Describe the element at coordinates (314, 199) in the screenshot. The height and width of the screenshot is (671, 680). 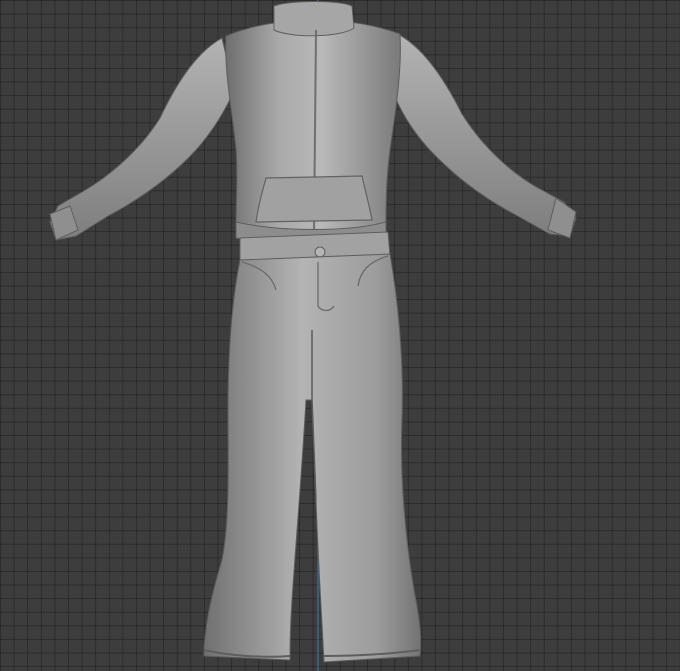
I see `jacket-pocket` at that location.